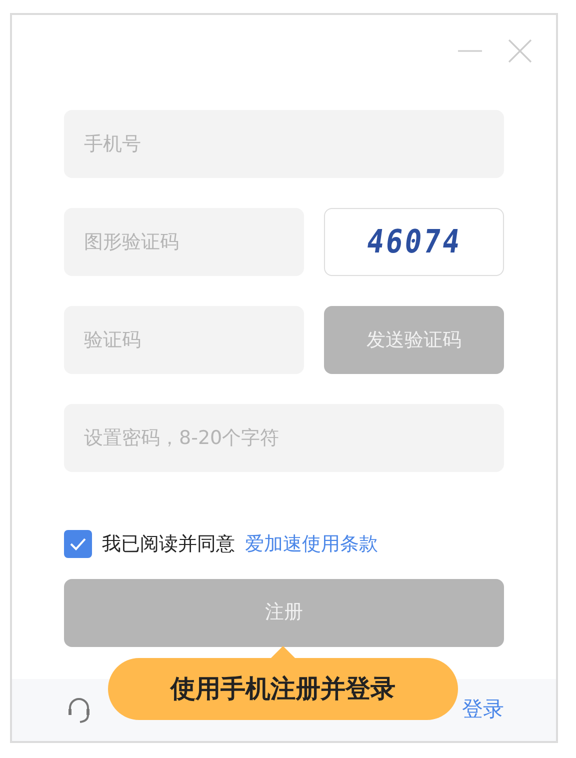 This screenshot has height=758, width=576. I want to click on input-field: 手机号, so click(284, 144).